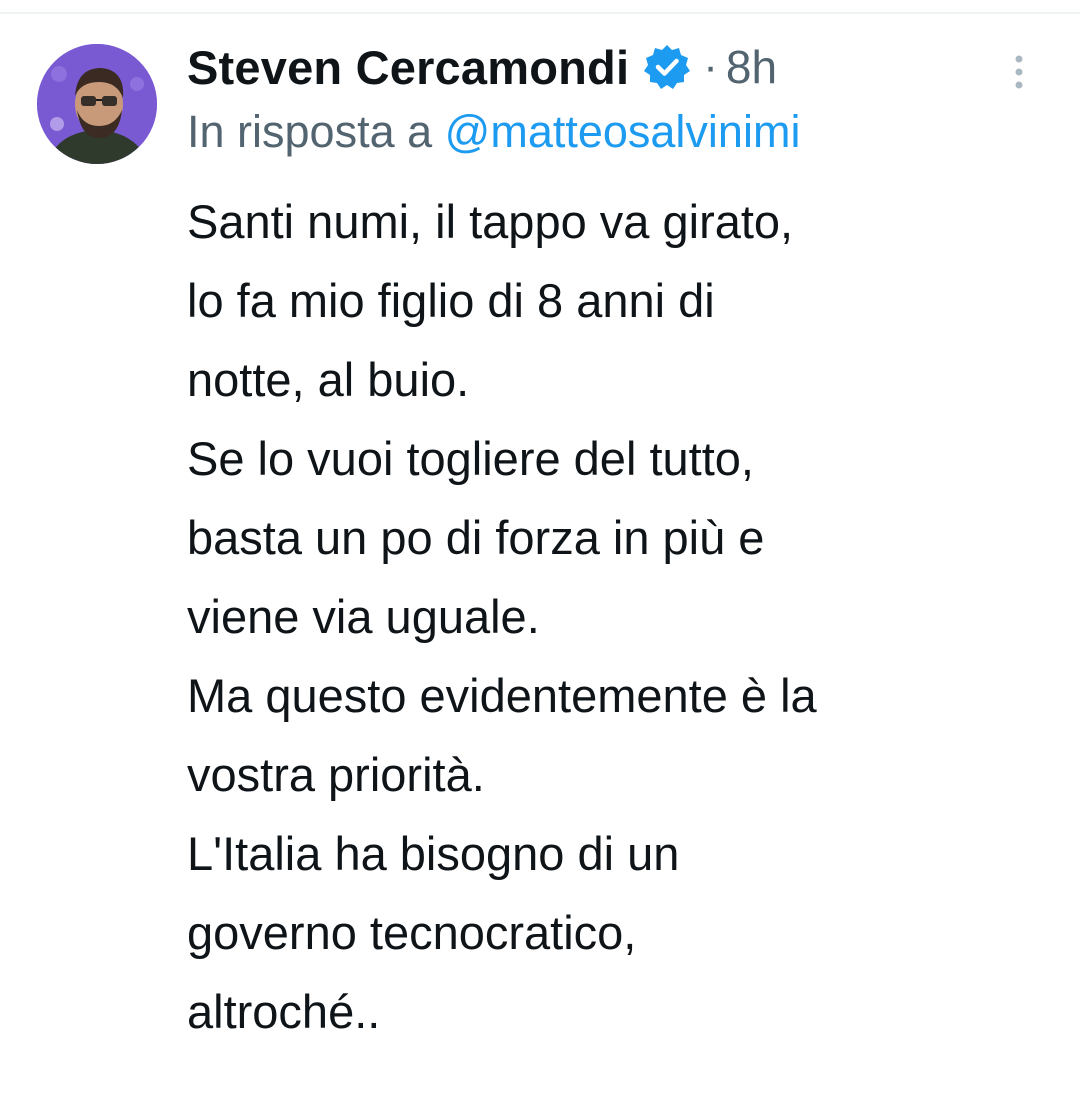 The width and height of the screenshot is (1080, 1099). What do you see at coordinates (363, 616) in the screenshot?
I see `tweet-text-line: viene via uguale.` at bounding box center [363, 616].